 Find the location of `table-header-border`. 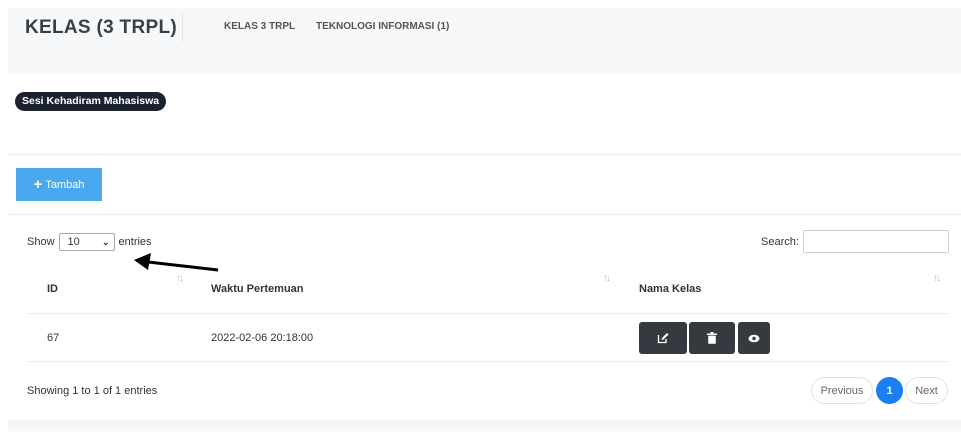

table-header-border is located at coordinates (488, 313).